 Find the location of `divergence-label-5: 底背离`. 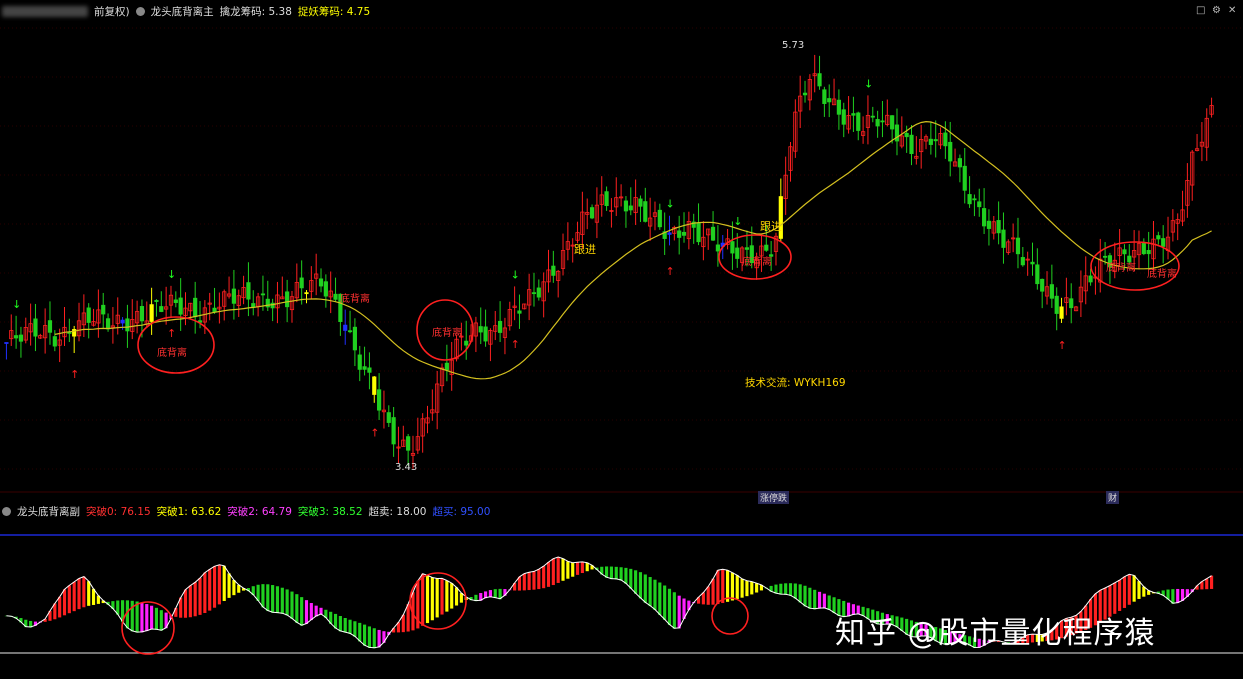

divergence-label-5: 底背离 is located at coordinates (1121, 268).